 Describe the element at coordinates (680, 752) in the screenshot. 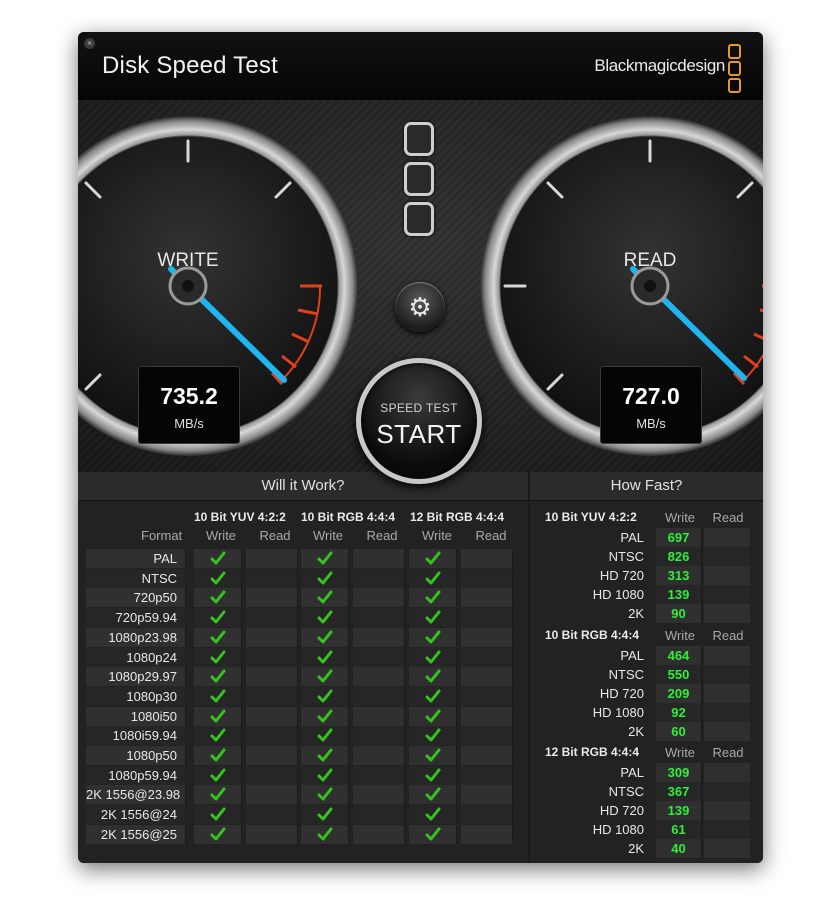

I see `hf-write-header: Write` at that location.